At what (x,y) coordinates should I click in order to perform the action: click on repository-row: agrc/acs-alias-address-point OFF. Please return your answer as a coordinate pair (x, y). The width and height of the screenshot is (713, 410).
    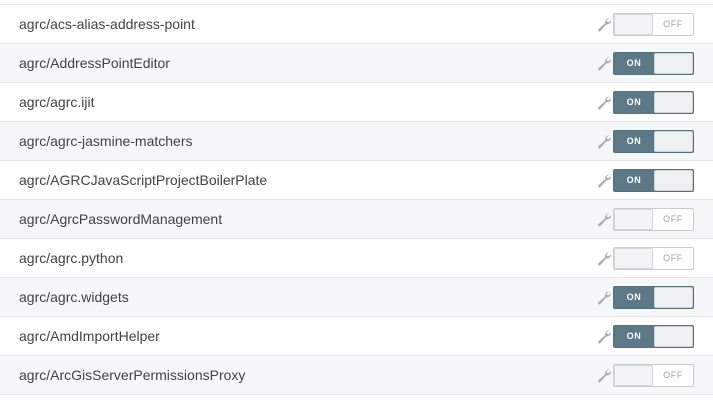
    Looking at the image, I should click on (356, 24).